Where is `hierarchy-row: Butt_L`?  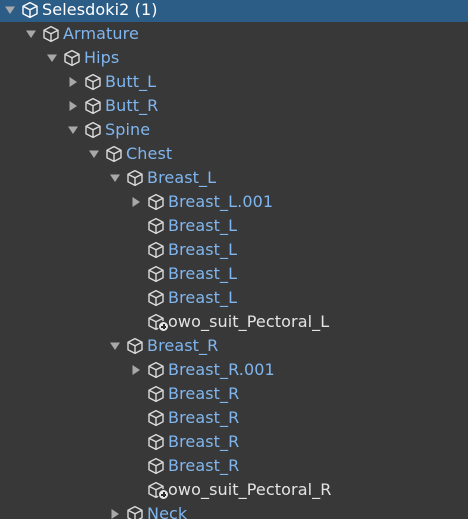 hierarchy-row: Butt_L is located at coordinates (234, 82).